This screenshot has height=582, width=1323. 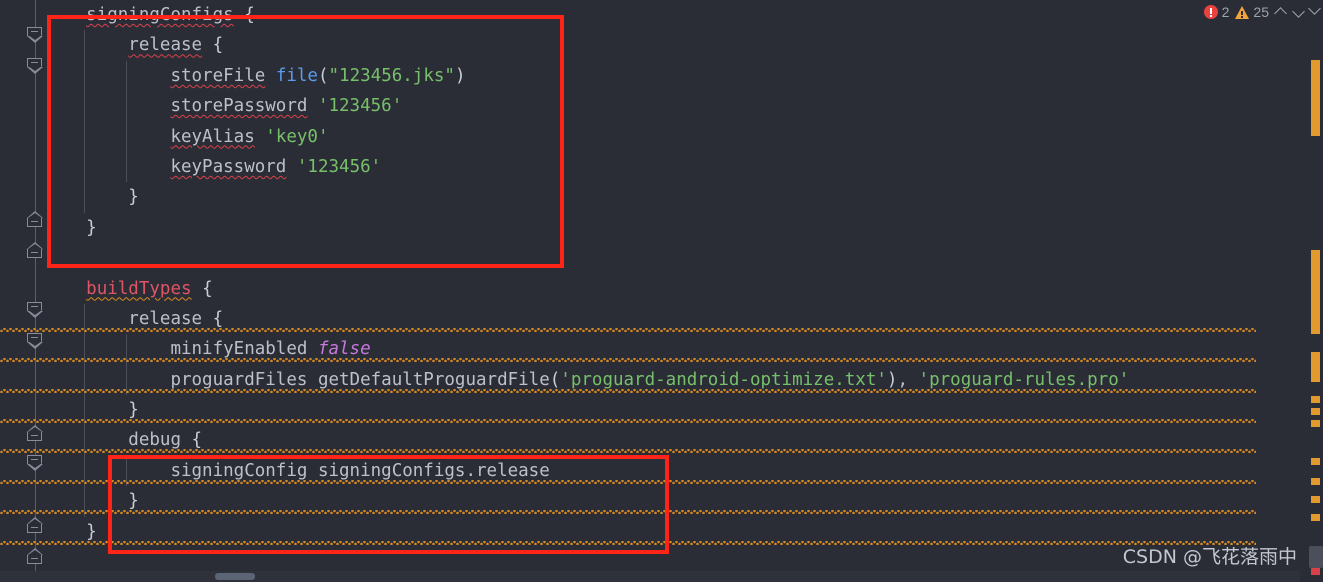 What do you see at coordinates (650, 440) in the screenshot?
I see `code-line: debug {` at bounding box center [650, 440].